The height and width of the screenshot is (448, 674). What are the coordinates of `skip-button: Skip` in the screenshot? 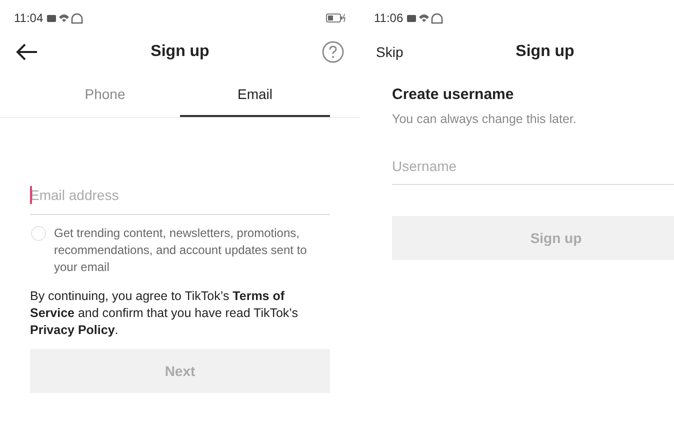 It's located at (392, 52).